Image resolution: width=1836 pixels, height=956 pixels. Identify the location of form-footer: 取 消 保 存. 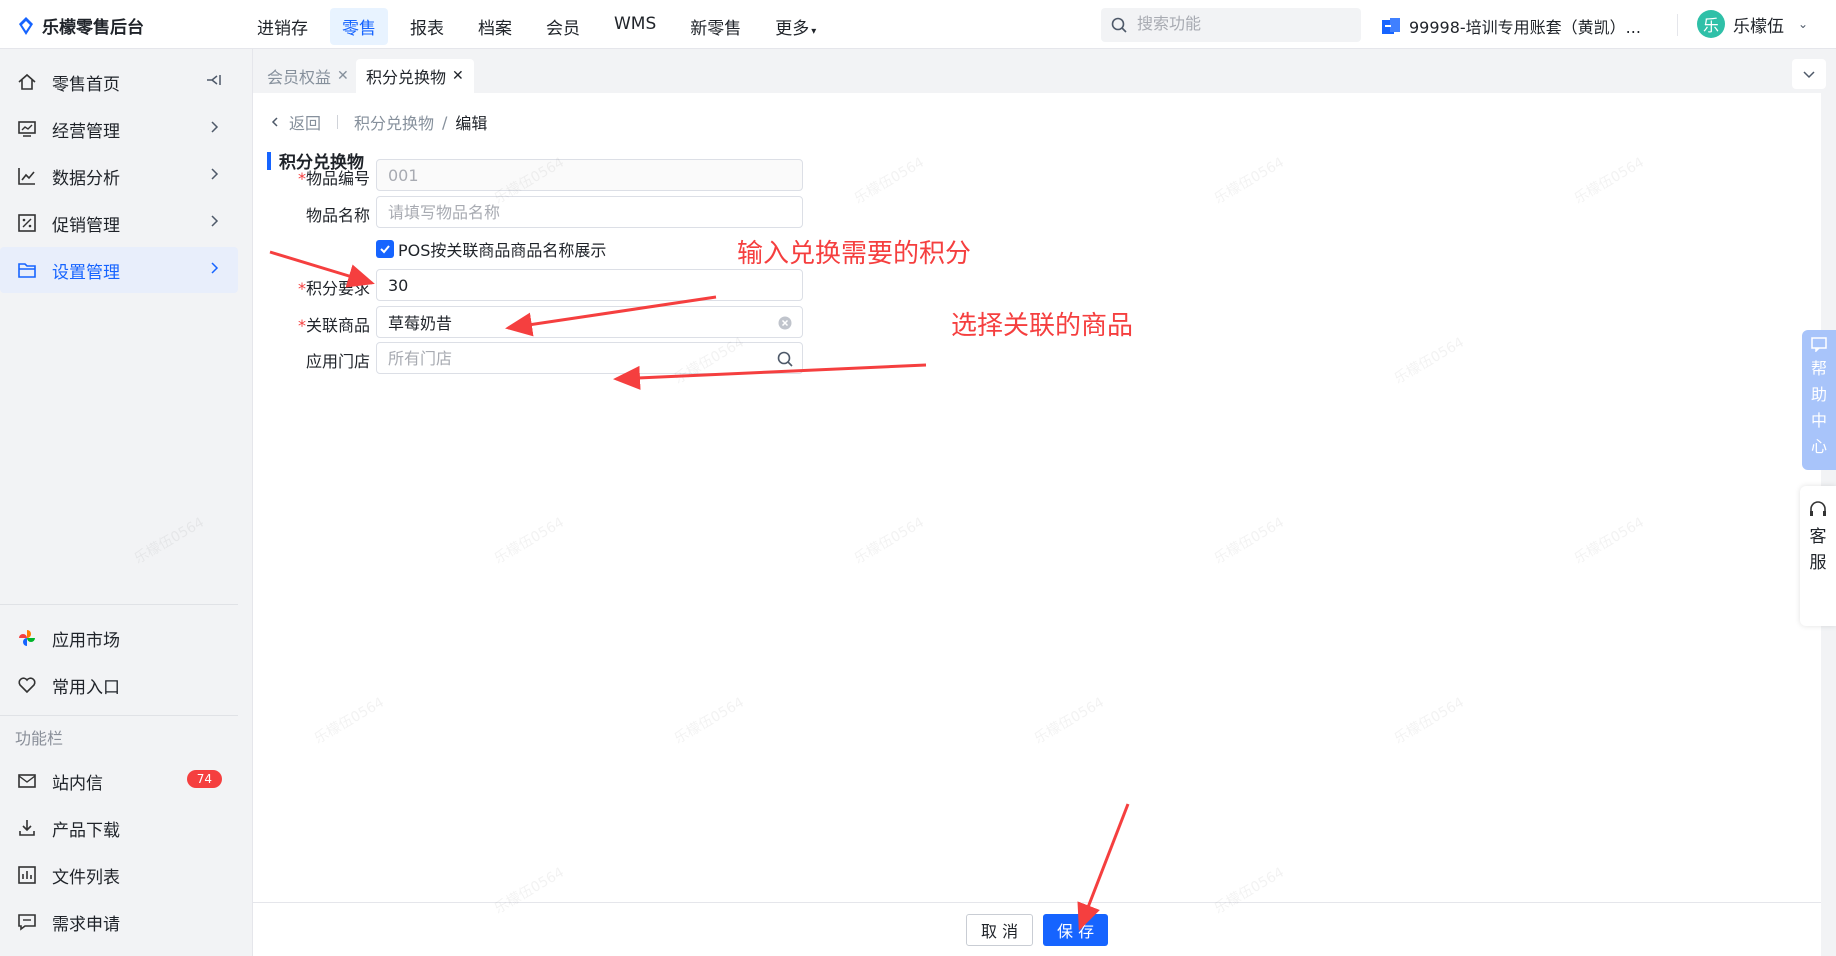
(1037, 929).